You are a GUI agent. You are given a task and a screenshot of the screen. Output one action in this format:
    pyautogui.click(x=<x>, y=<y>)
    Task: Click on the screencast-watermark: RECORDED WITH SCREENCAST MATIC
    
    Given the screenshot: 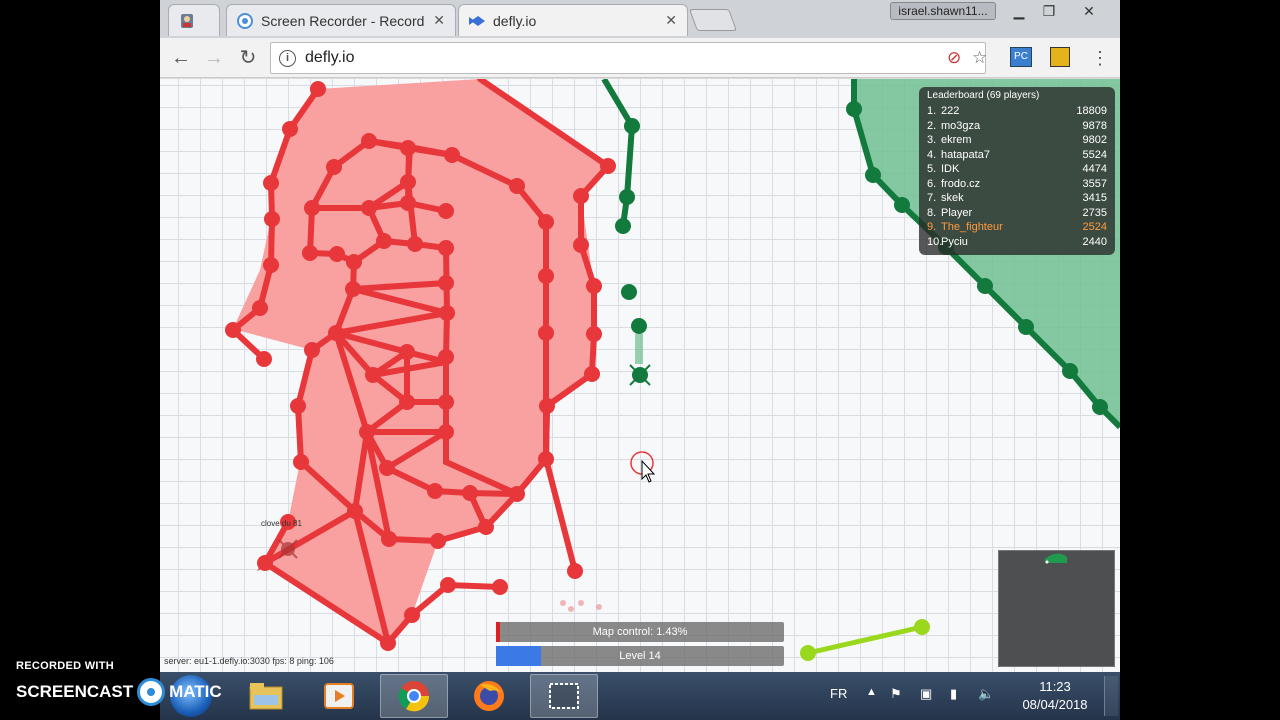 What is the action you would take?
    pyautogui.click(x=119, y=683)
    